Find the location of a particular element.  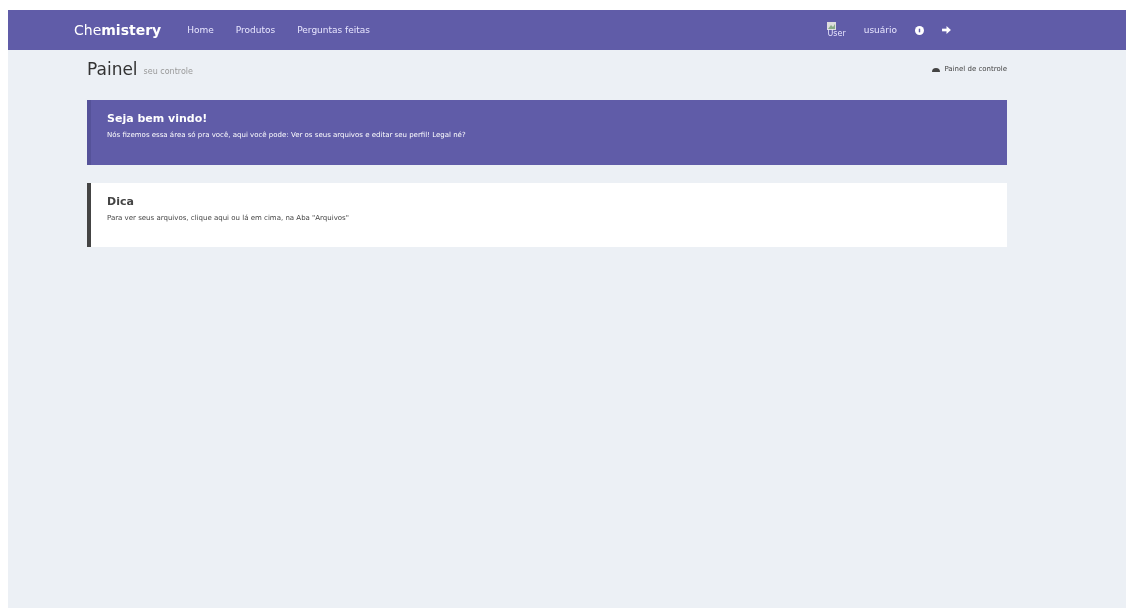

page-title: Painel is located at coordinates (112, 69).